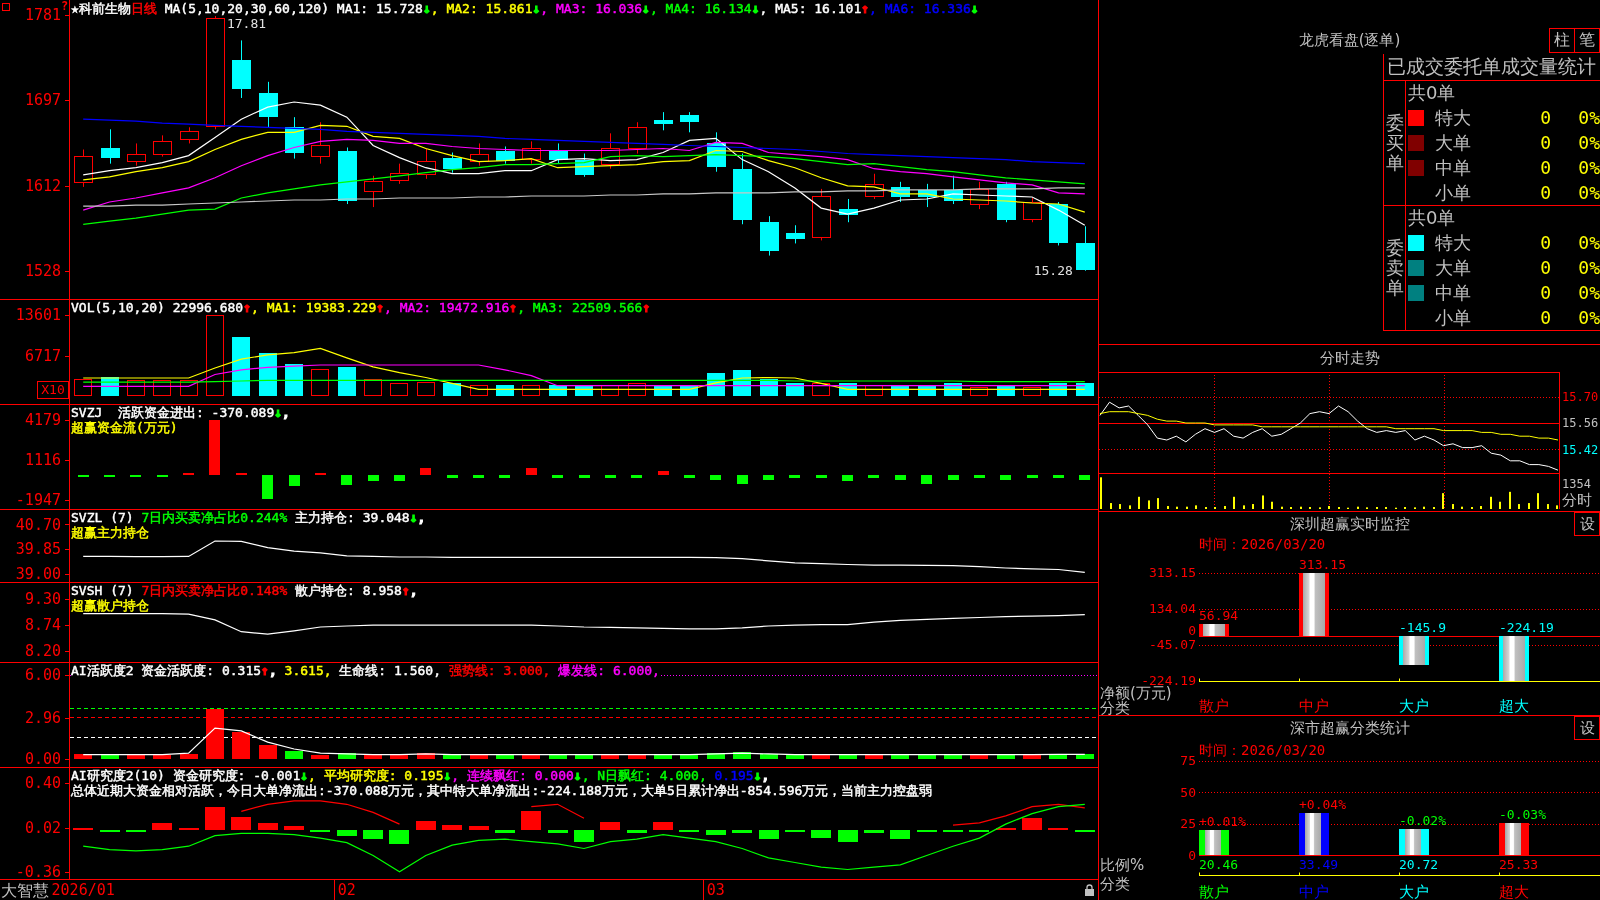  Describe the element at coordinates (42, 100) in the screenshot. I see `axis-label: 1697` at that location.